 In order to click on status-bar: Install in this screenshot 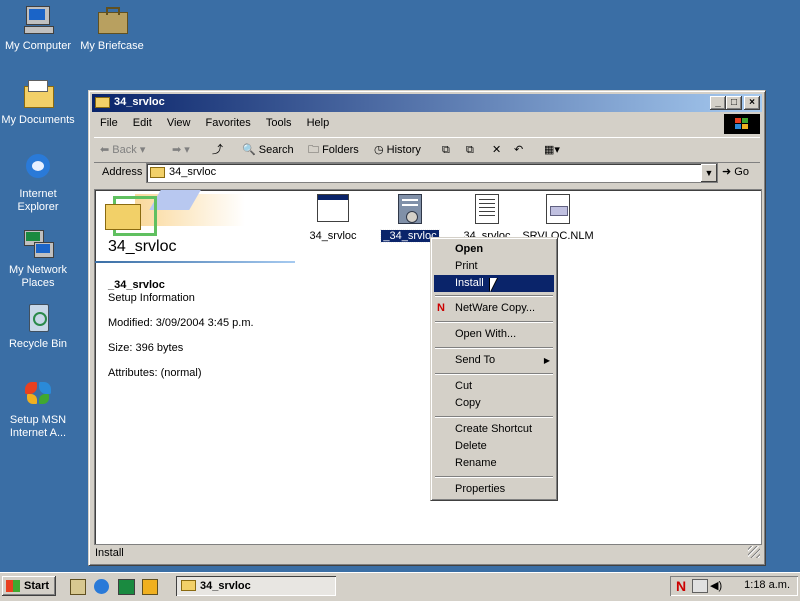, I will do `click(427, 553)`.